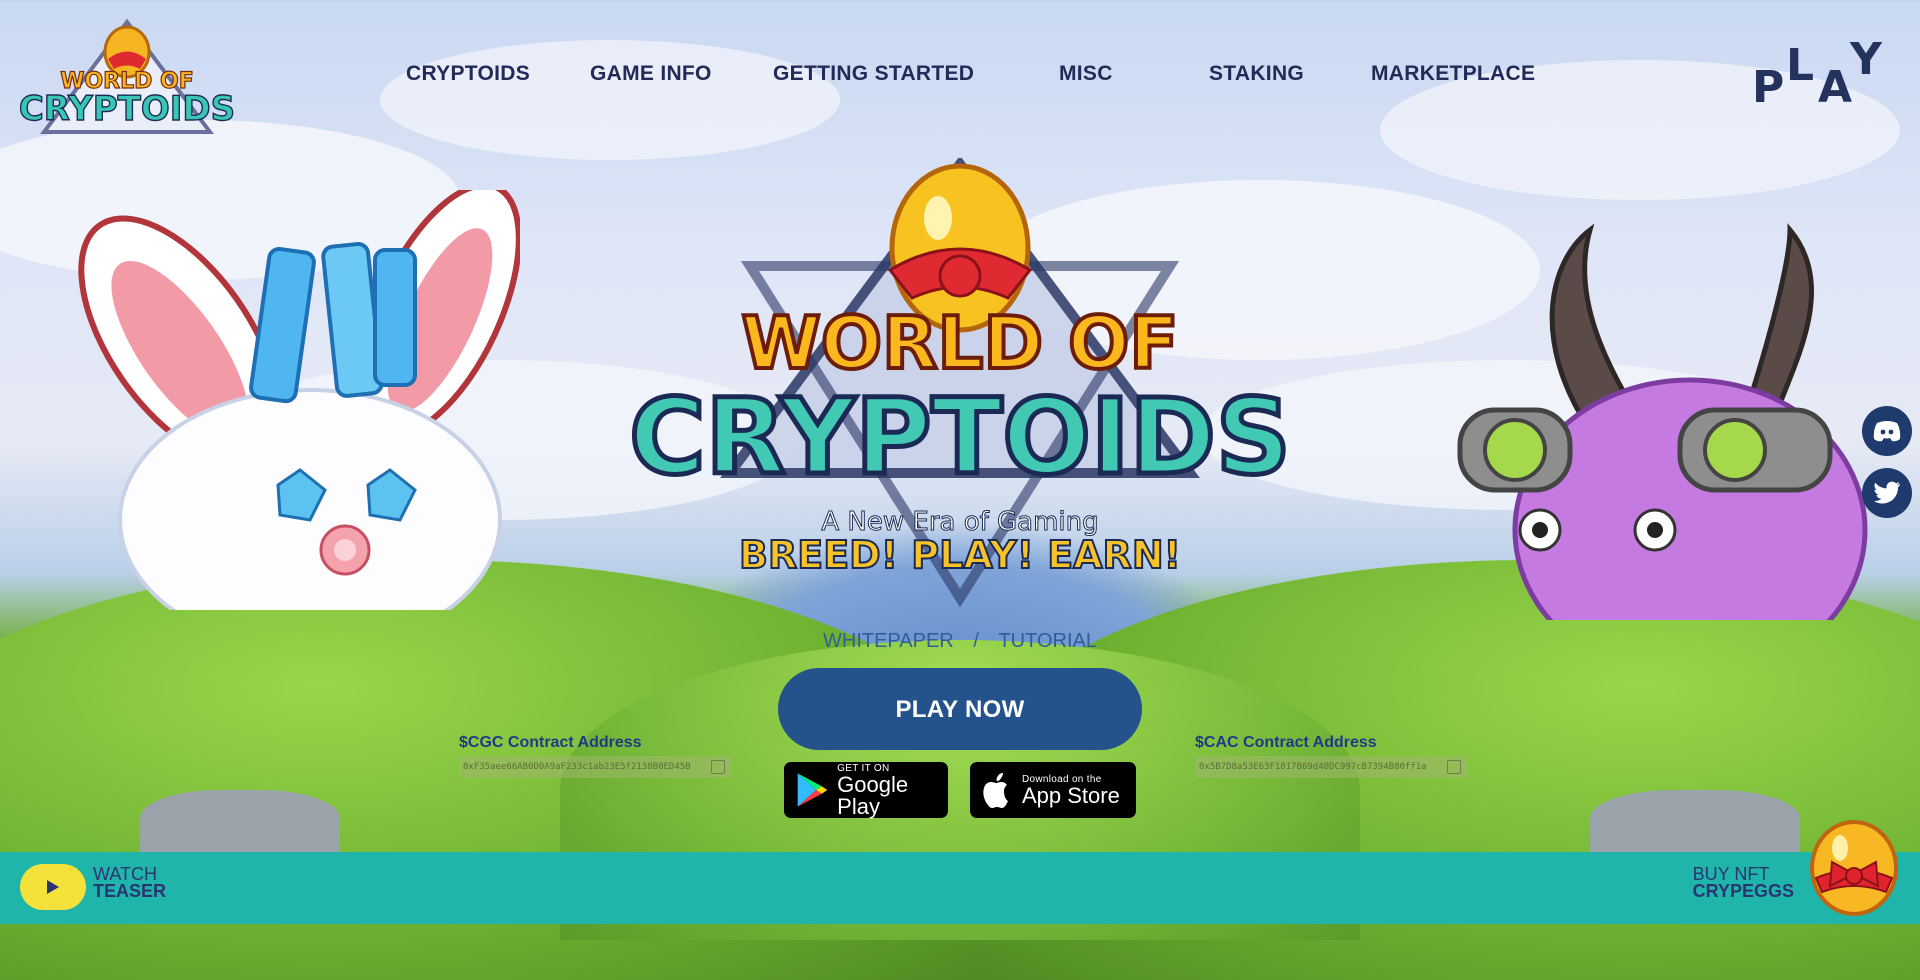 This screenshot has width=1920, height=980. I want to click on nav-cryptoids: CRYPTOIDS, so click(468, 74).